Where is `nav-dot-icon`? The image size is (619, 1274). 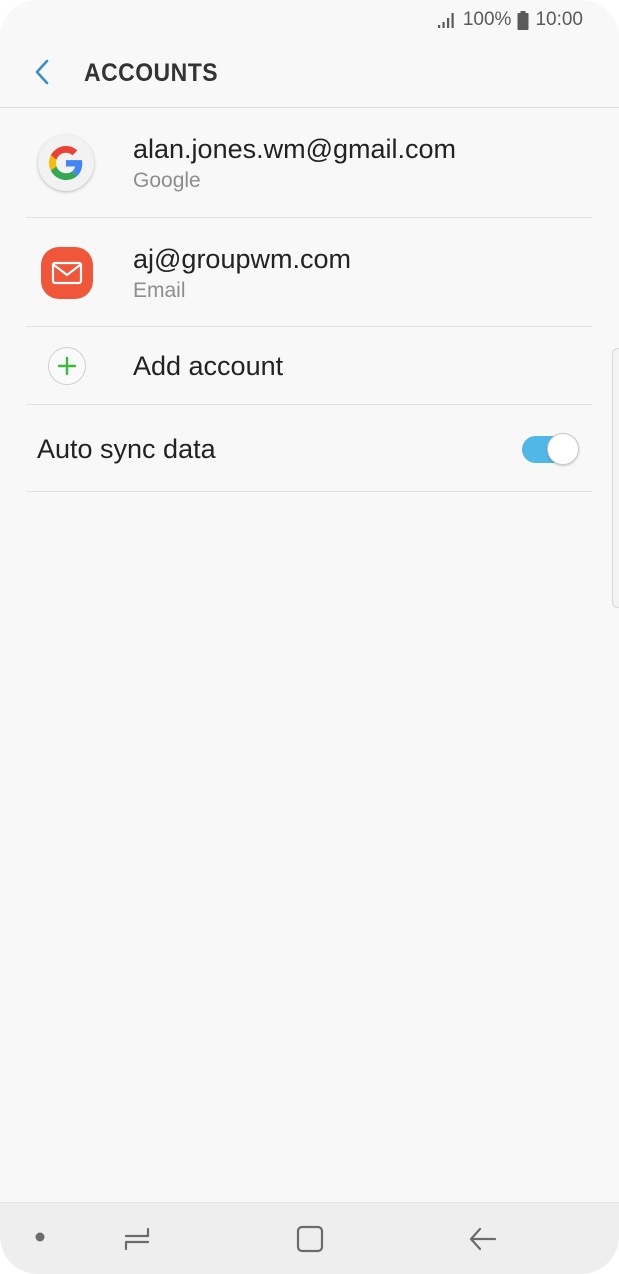 nav-dot-icon is located at coordinates (40, 1237).